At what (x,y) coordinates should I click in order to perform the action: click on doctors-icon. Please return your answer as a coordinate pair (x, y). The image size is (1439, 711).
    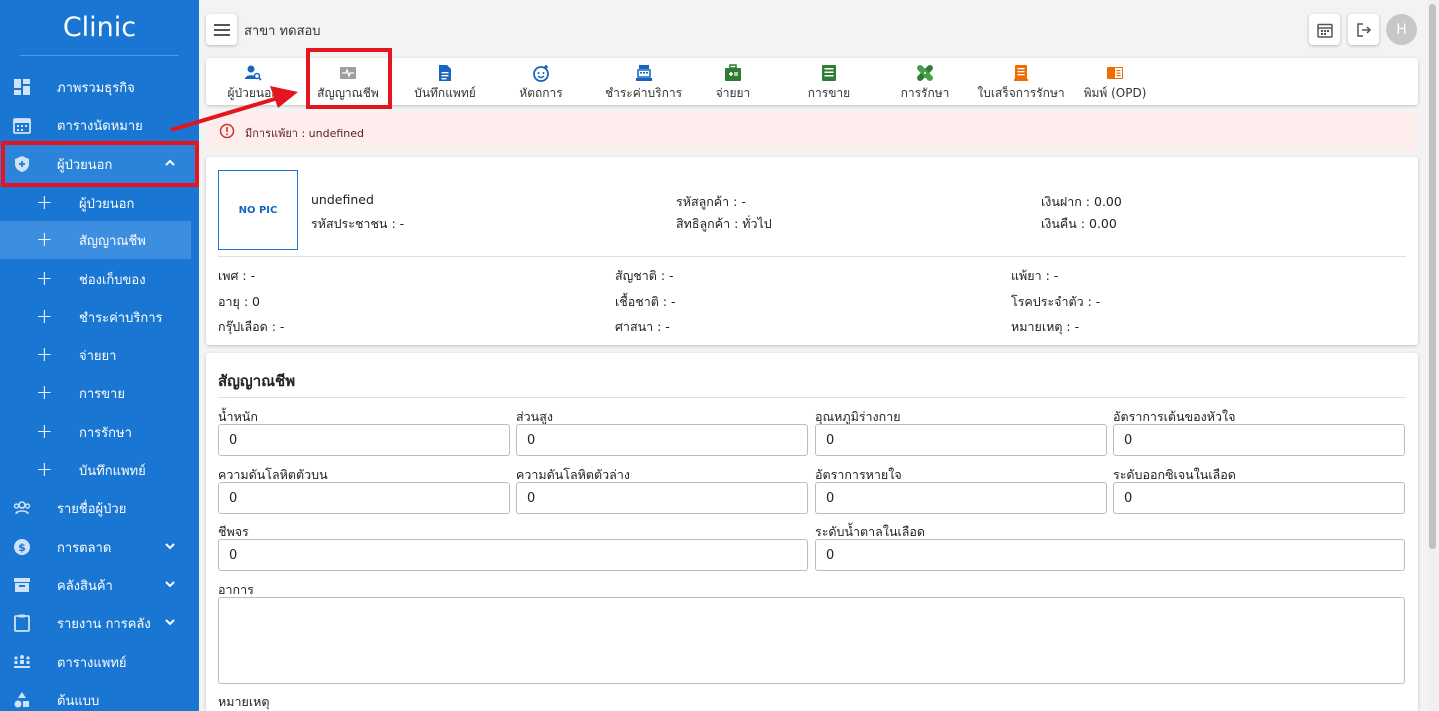
    Looking at the image, I should click on (22, 661).